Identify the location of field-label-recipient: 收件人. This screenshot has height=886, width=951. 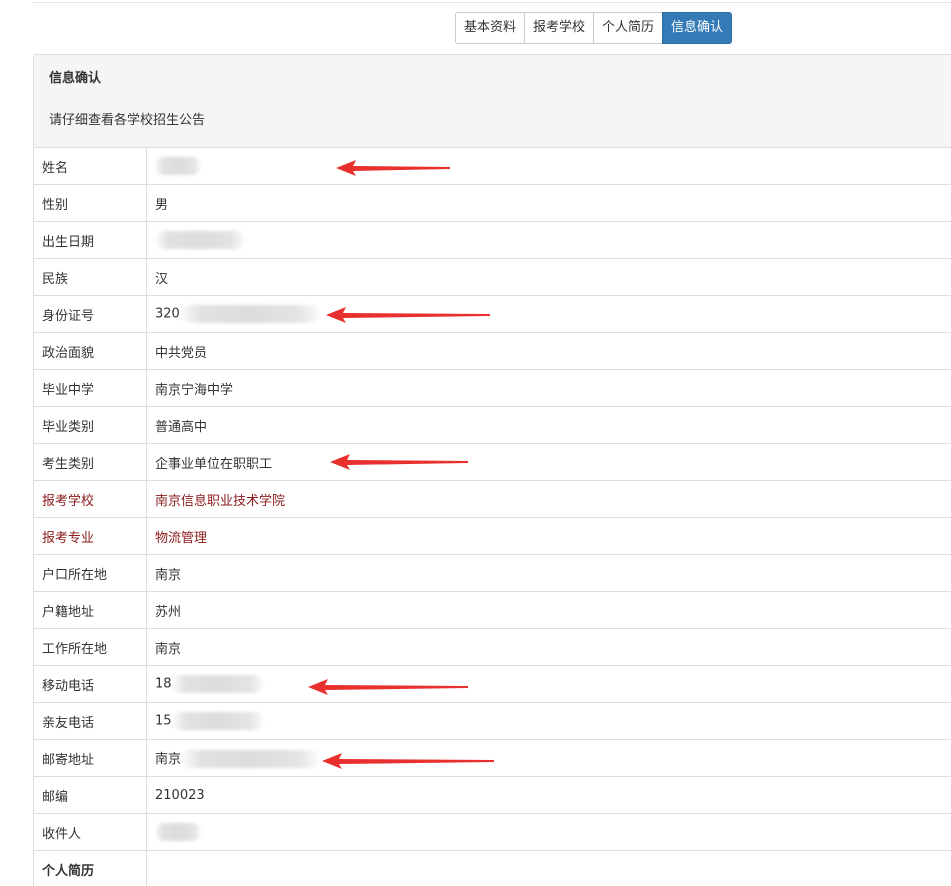
(90, 832).